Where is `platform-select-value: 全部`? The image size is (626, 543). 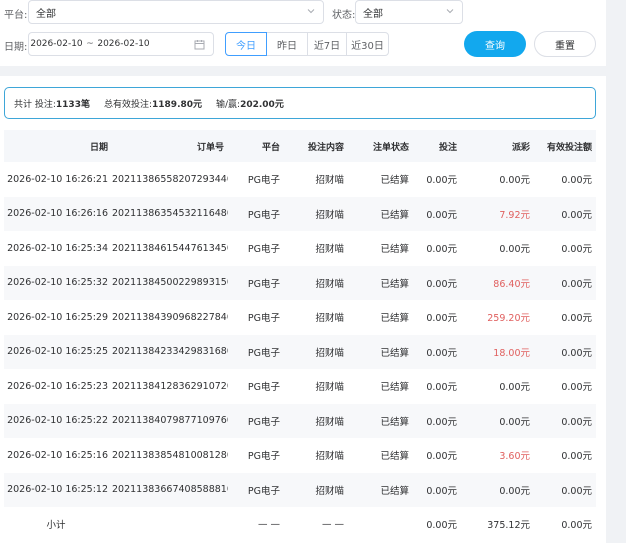
platform-select-value: 全部 is located at coordinates (46, 14).